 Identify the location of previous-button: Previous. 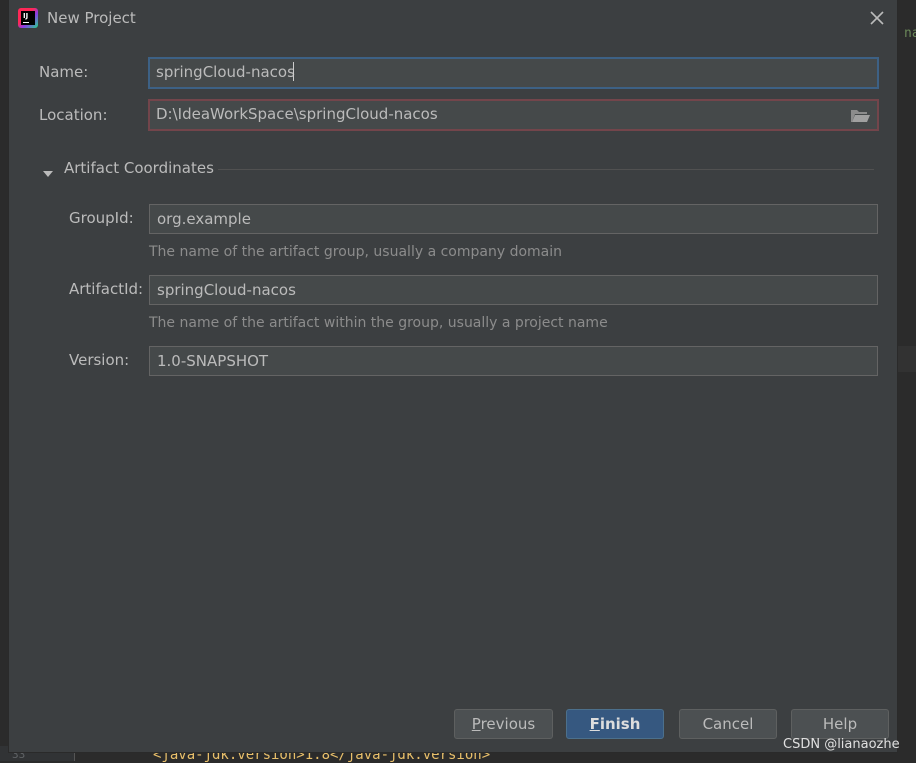
(503, 724).